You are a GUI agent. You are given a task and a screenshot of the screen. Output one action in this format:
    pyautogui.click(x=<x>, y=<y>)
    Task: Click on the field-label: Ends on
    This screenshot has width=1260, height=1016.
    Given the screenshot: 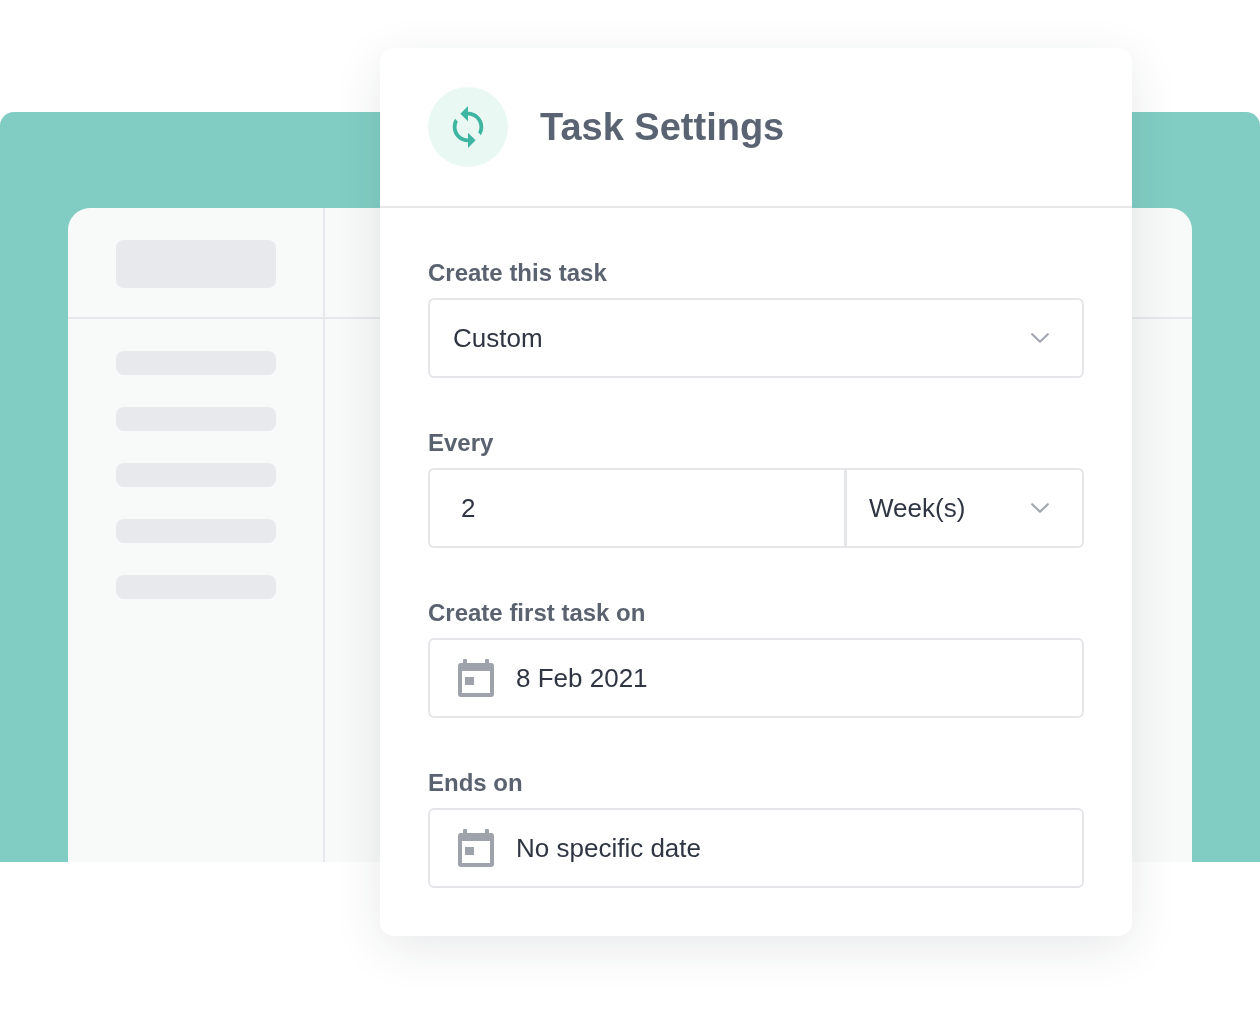 What is the action you would take?
    pyautogui.click(x=475, y=783)
    